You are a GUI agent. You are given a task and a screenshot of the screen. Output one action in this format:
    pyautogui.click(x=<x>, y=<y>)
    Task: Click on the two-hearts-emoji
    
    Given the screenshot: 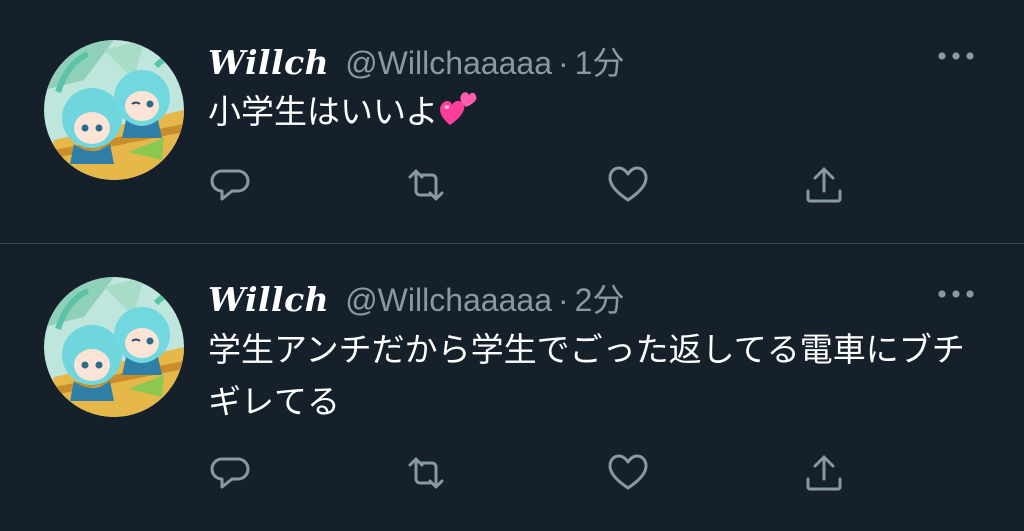 What is the action you would take?
    pyautogui.click(x=458, y=109)
    